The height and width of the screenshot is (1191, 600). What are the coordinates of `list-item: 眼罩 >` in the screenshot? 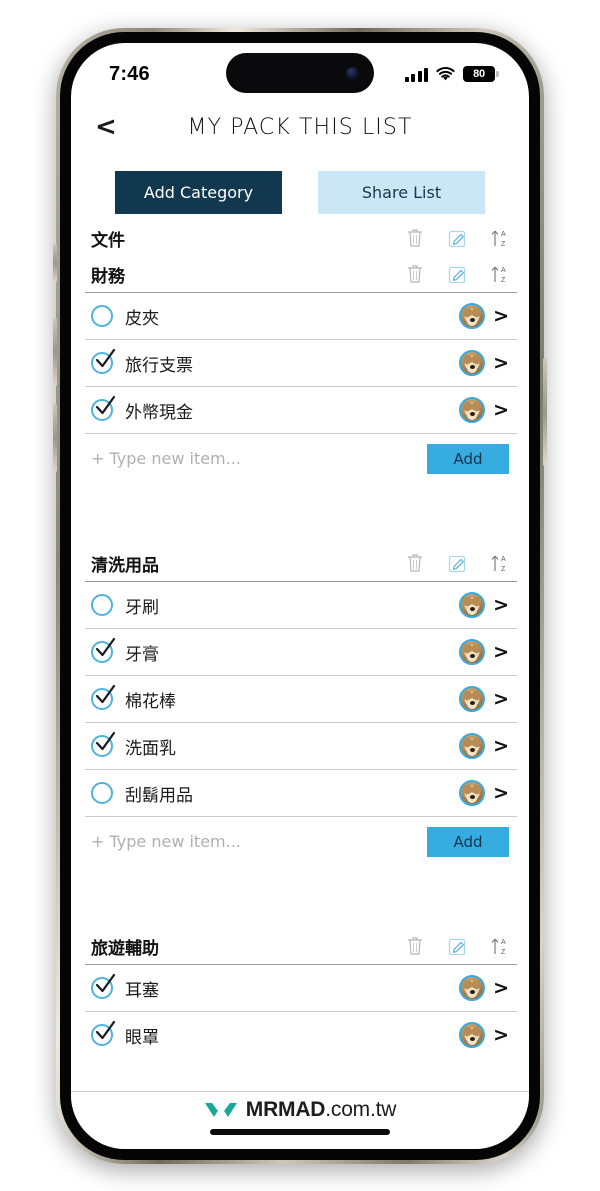 It's located at (301, 1034).